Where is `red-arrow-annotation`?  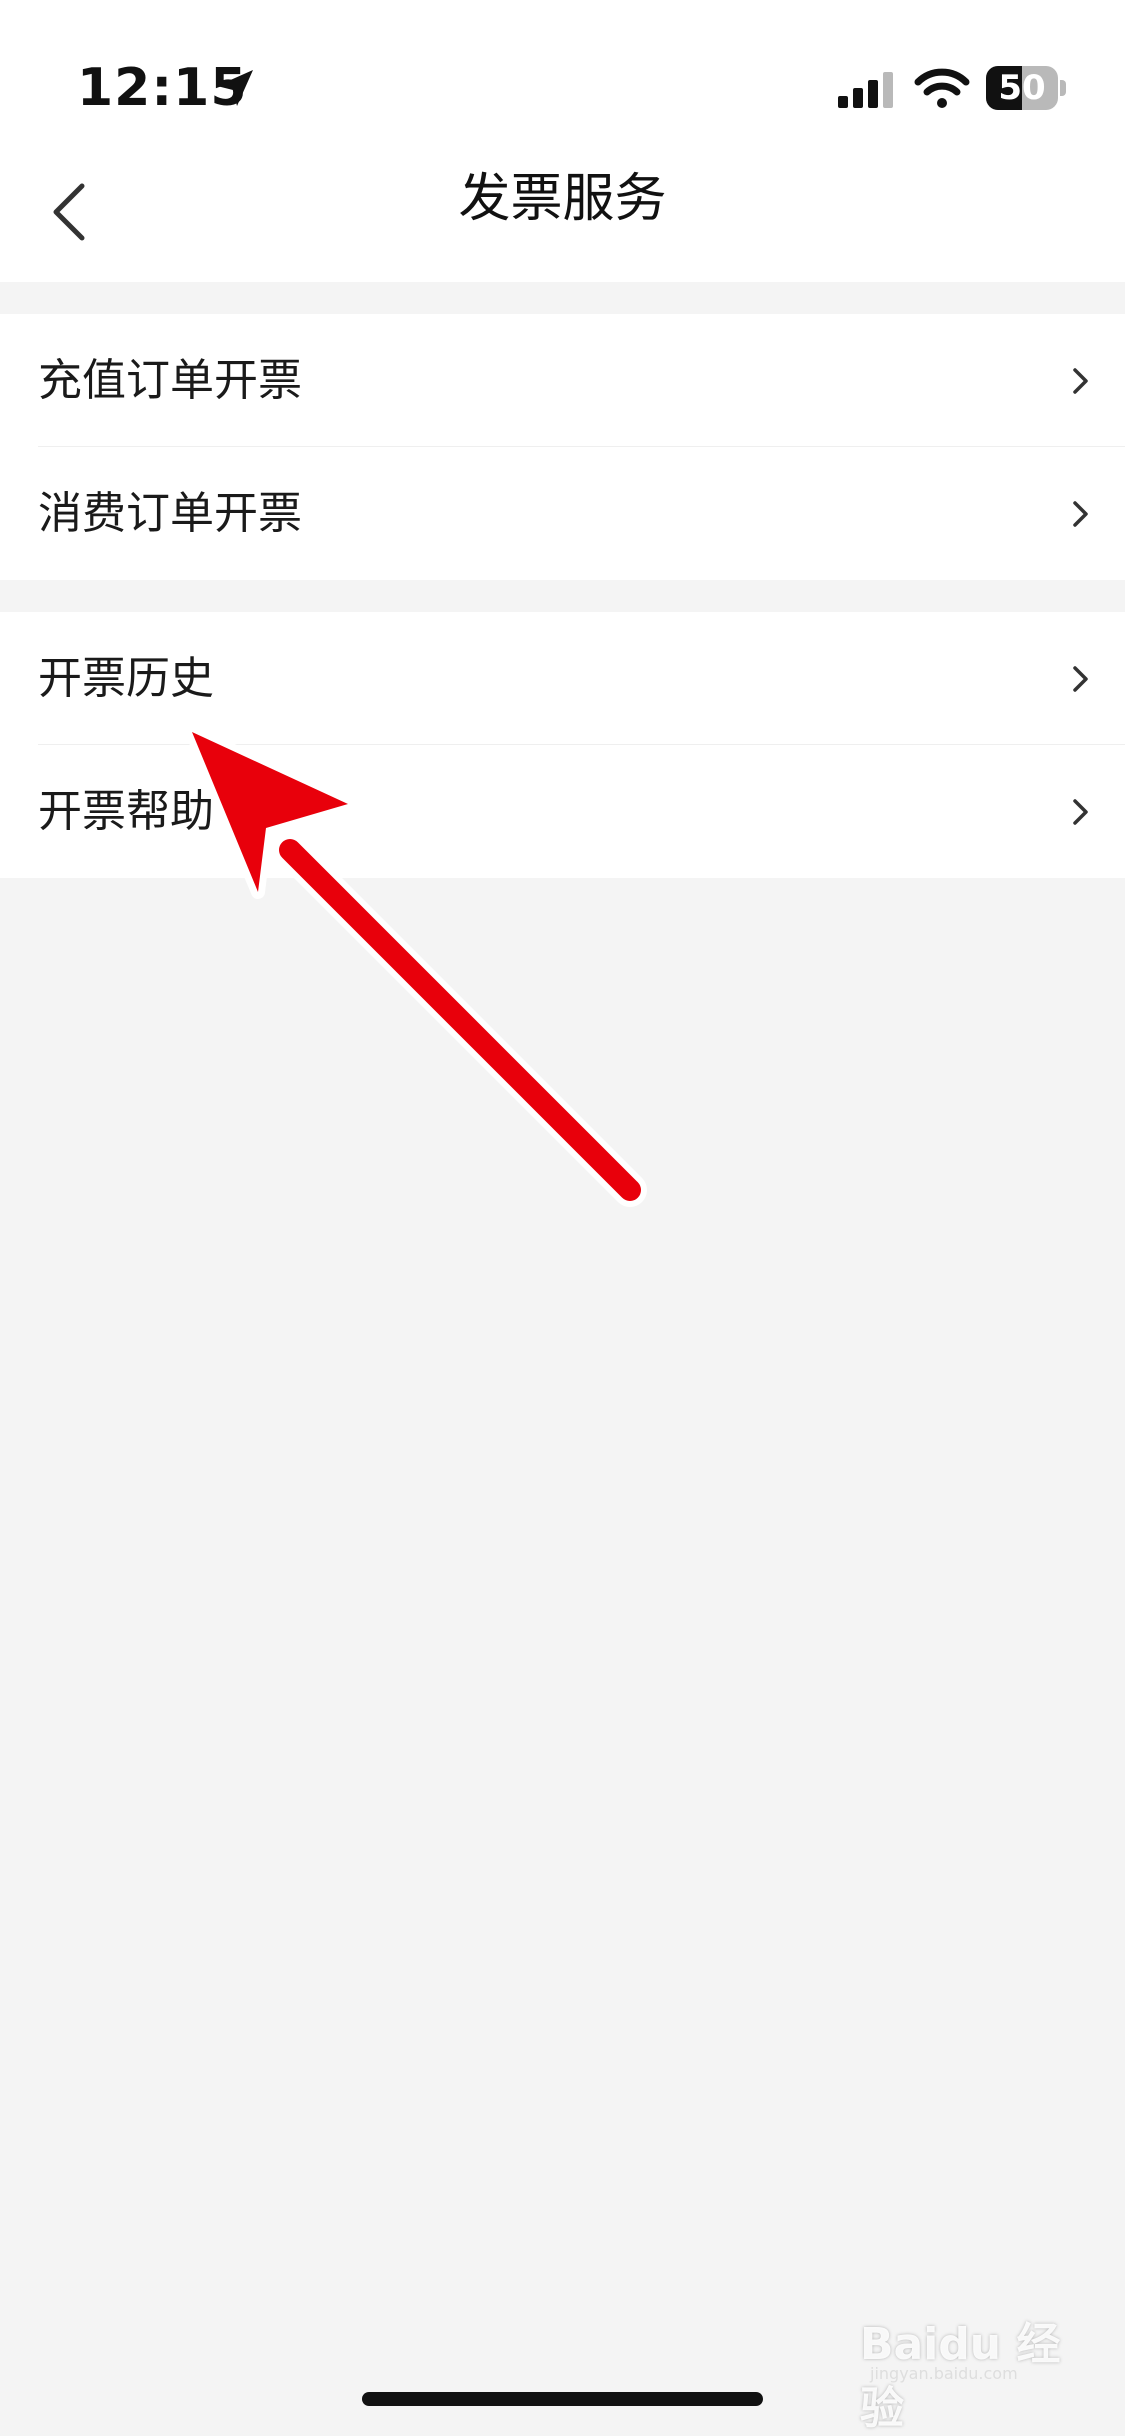 red-arrow-annotation is located at coordinates (416, 966).